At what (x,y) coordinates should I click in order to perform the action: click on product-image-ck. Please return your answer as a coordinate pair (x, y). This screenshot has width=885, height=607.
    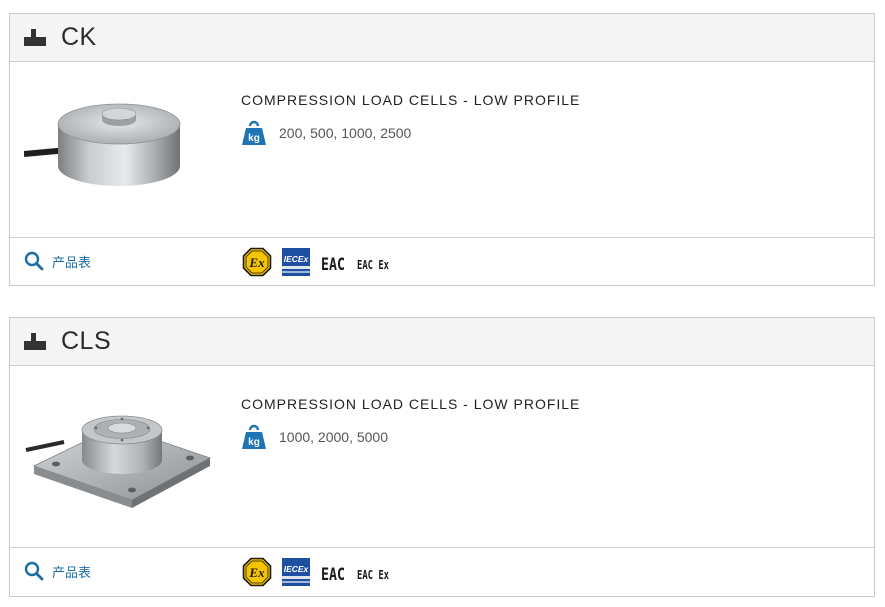
    Looking at the image, I should click on (118, 148).